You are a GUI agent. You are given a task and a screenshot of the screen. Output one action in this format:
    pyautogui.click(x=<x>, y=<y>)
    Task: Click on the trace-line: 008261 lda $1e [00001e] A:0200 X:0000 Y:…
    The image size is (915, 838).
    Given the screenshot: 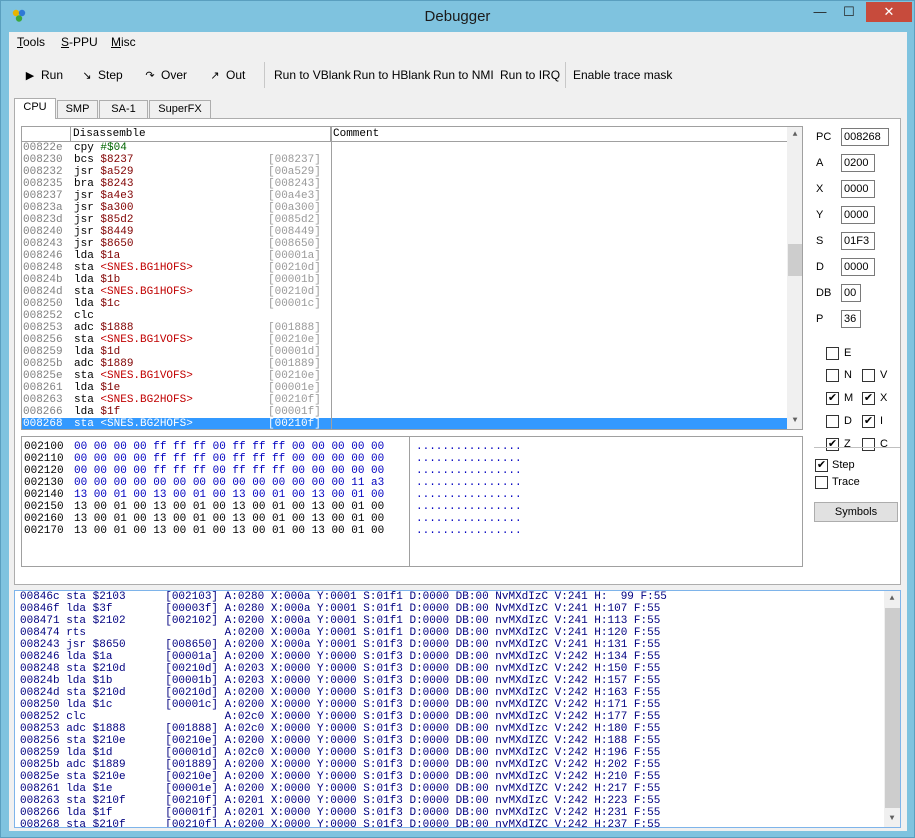 What is the action you would take?
    pyautogui.click(x=343, y=789)
    